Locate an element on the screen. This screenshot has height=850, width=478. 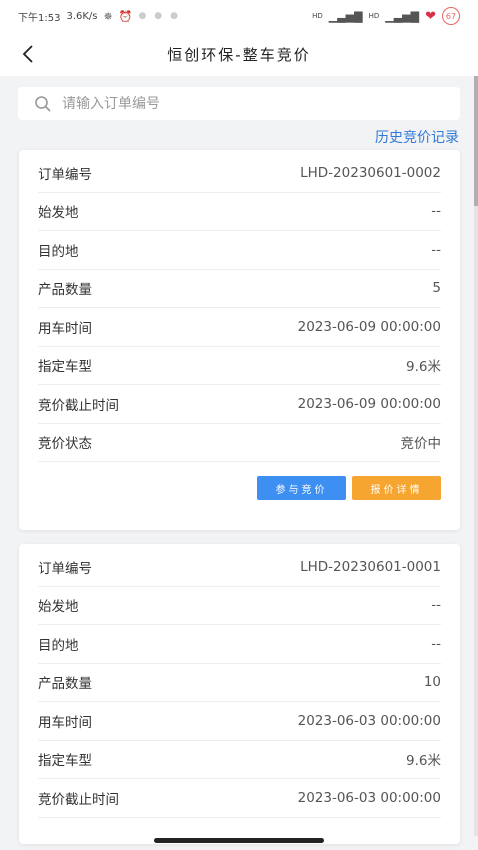
search-input is located at coordinates (242, 103).